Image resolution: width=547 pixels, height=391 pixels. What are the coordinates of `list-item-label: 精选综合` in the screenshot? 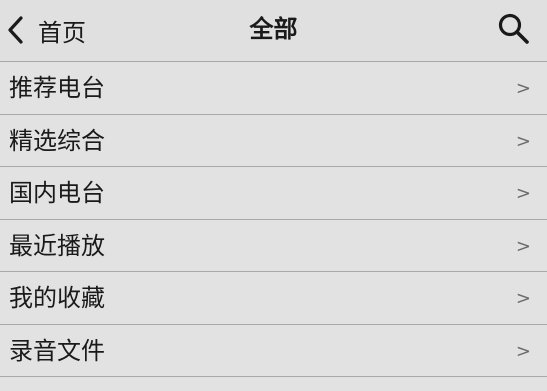 It's located at (57, 140).